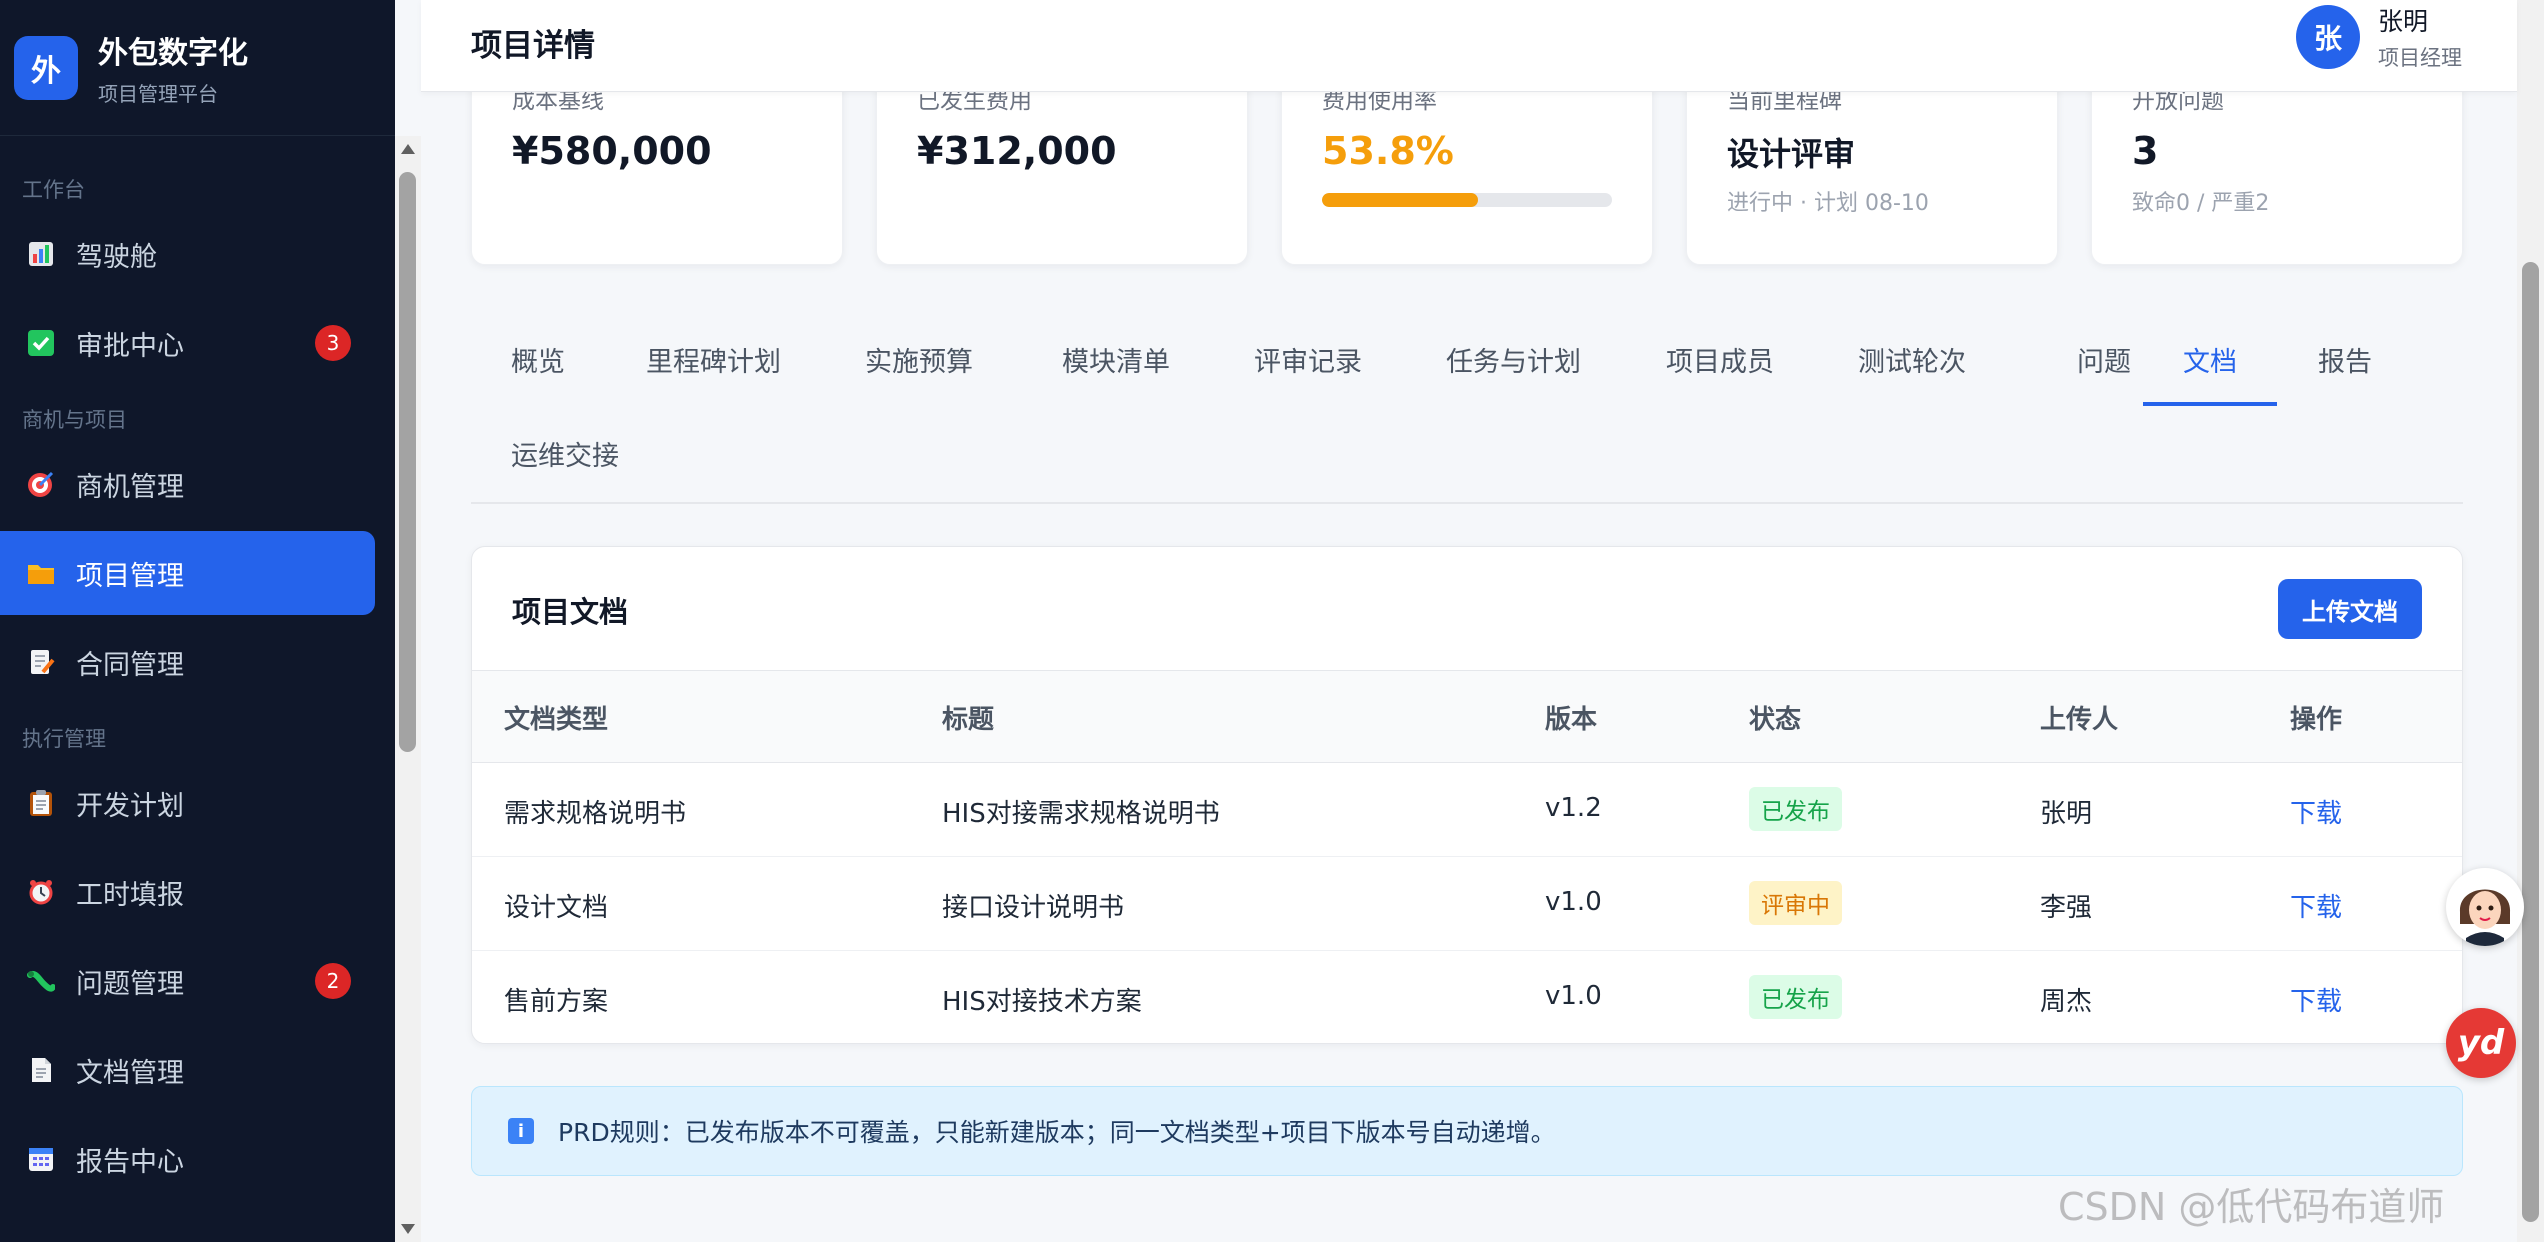 The height and width of the screenshot is (1242, 2544). What do you see at coordinates (130, 487) in the screenshot?
I see `sidebar-item-label: 商机管理` at bounding box center [130, 487].